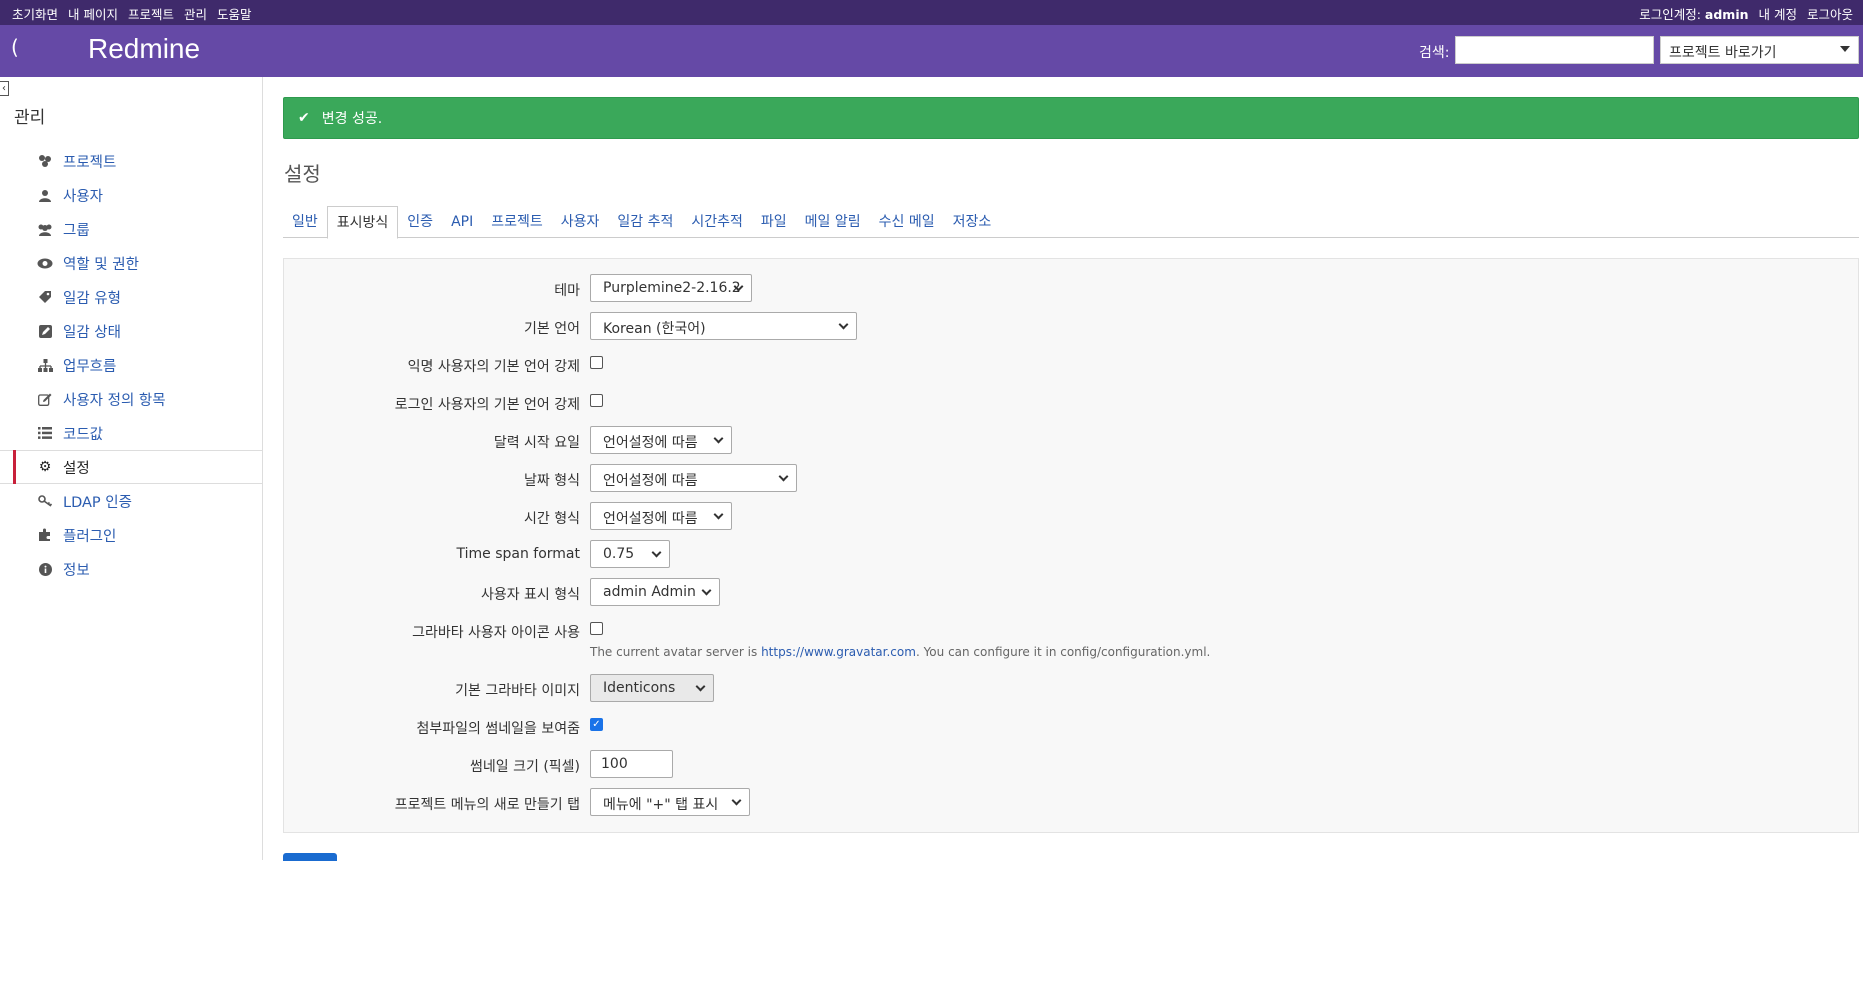  Describe the element at coordinates (1727, 14) in the screenshot. I see `logged-user-link: admin` at that location.